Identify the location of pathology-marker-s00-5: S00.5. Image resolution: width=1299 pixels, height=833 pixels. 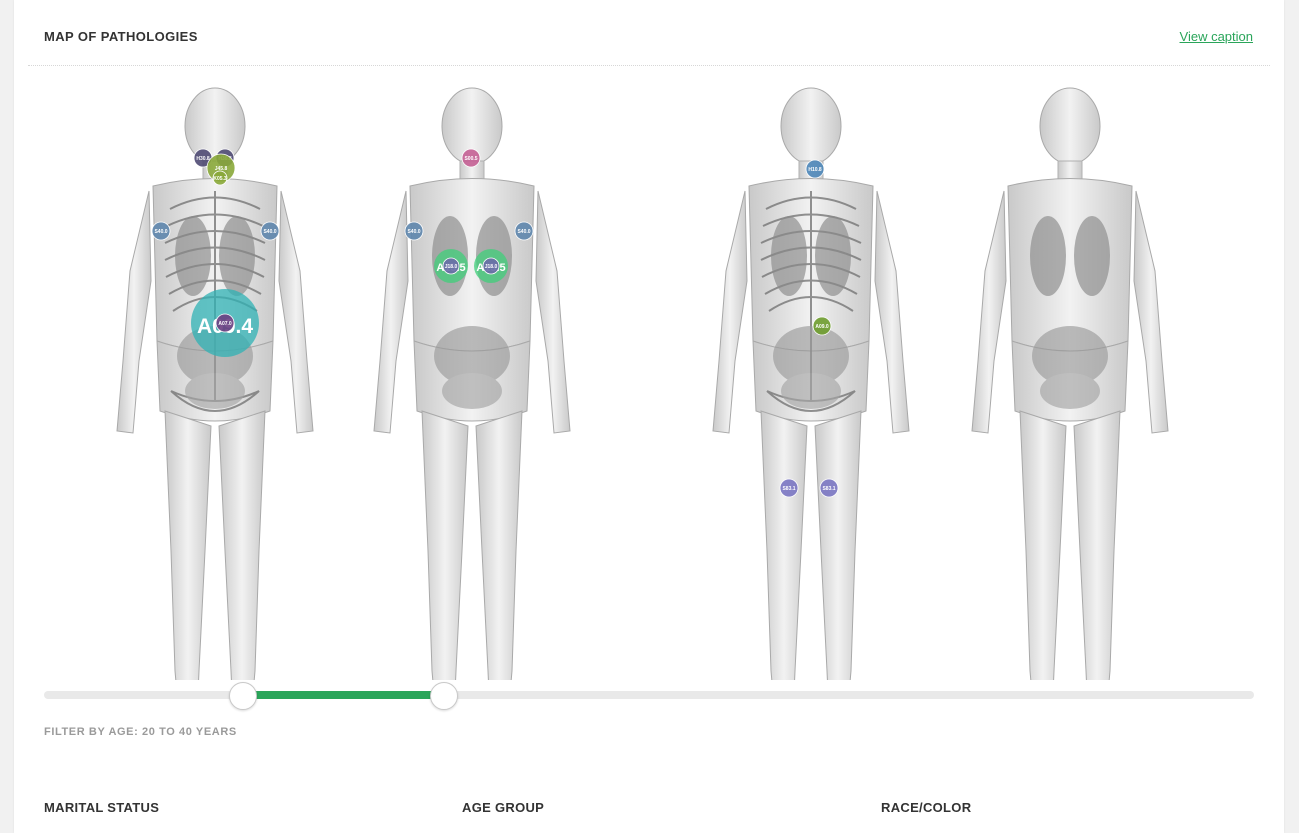
(471, 158).